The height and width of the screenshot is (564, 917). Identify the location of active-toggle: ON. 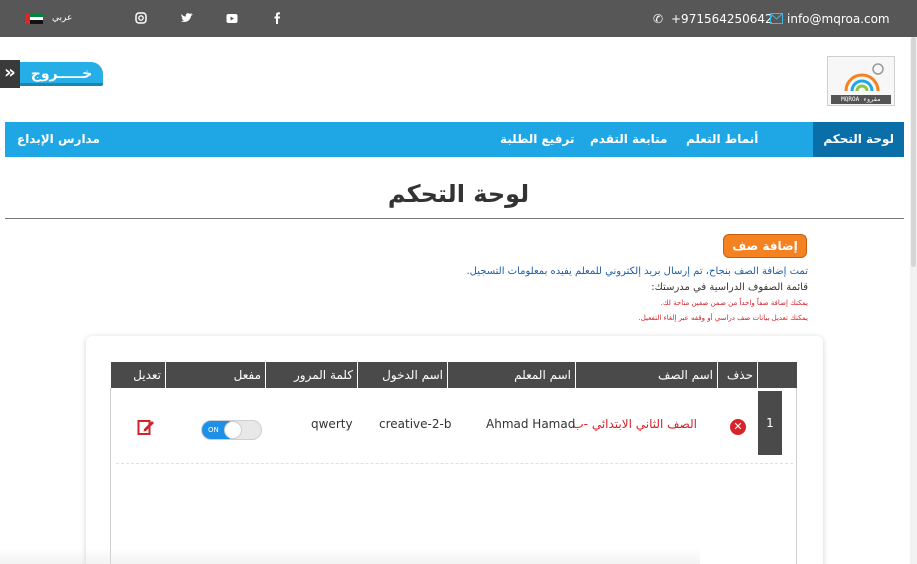
(231, 430).